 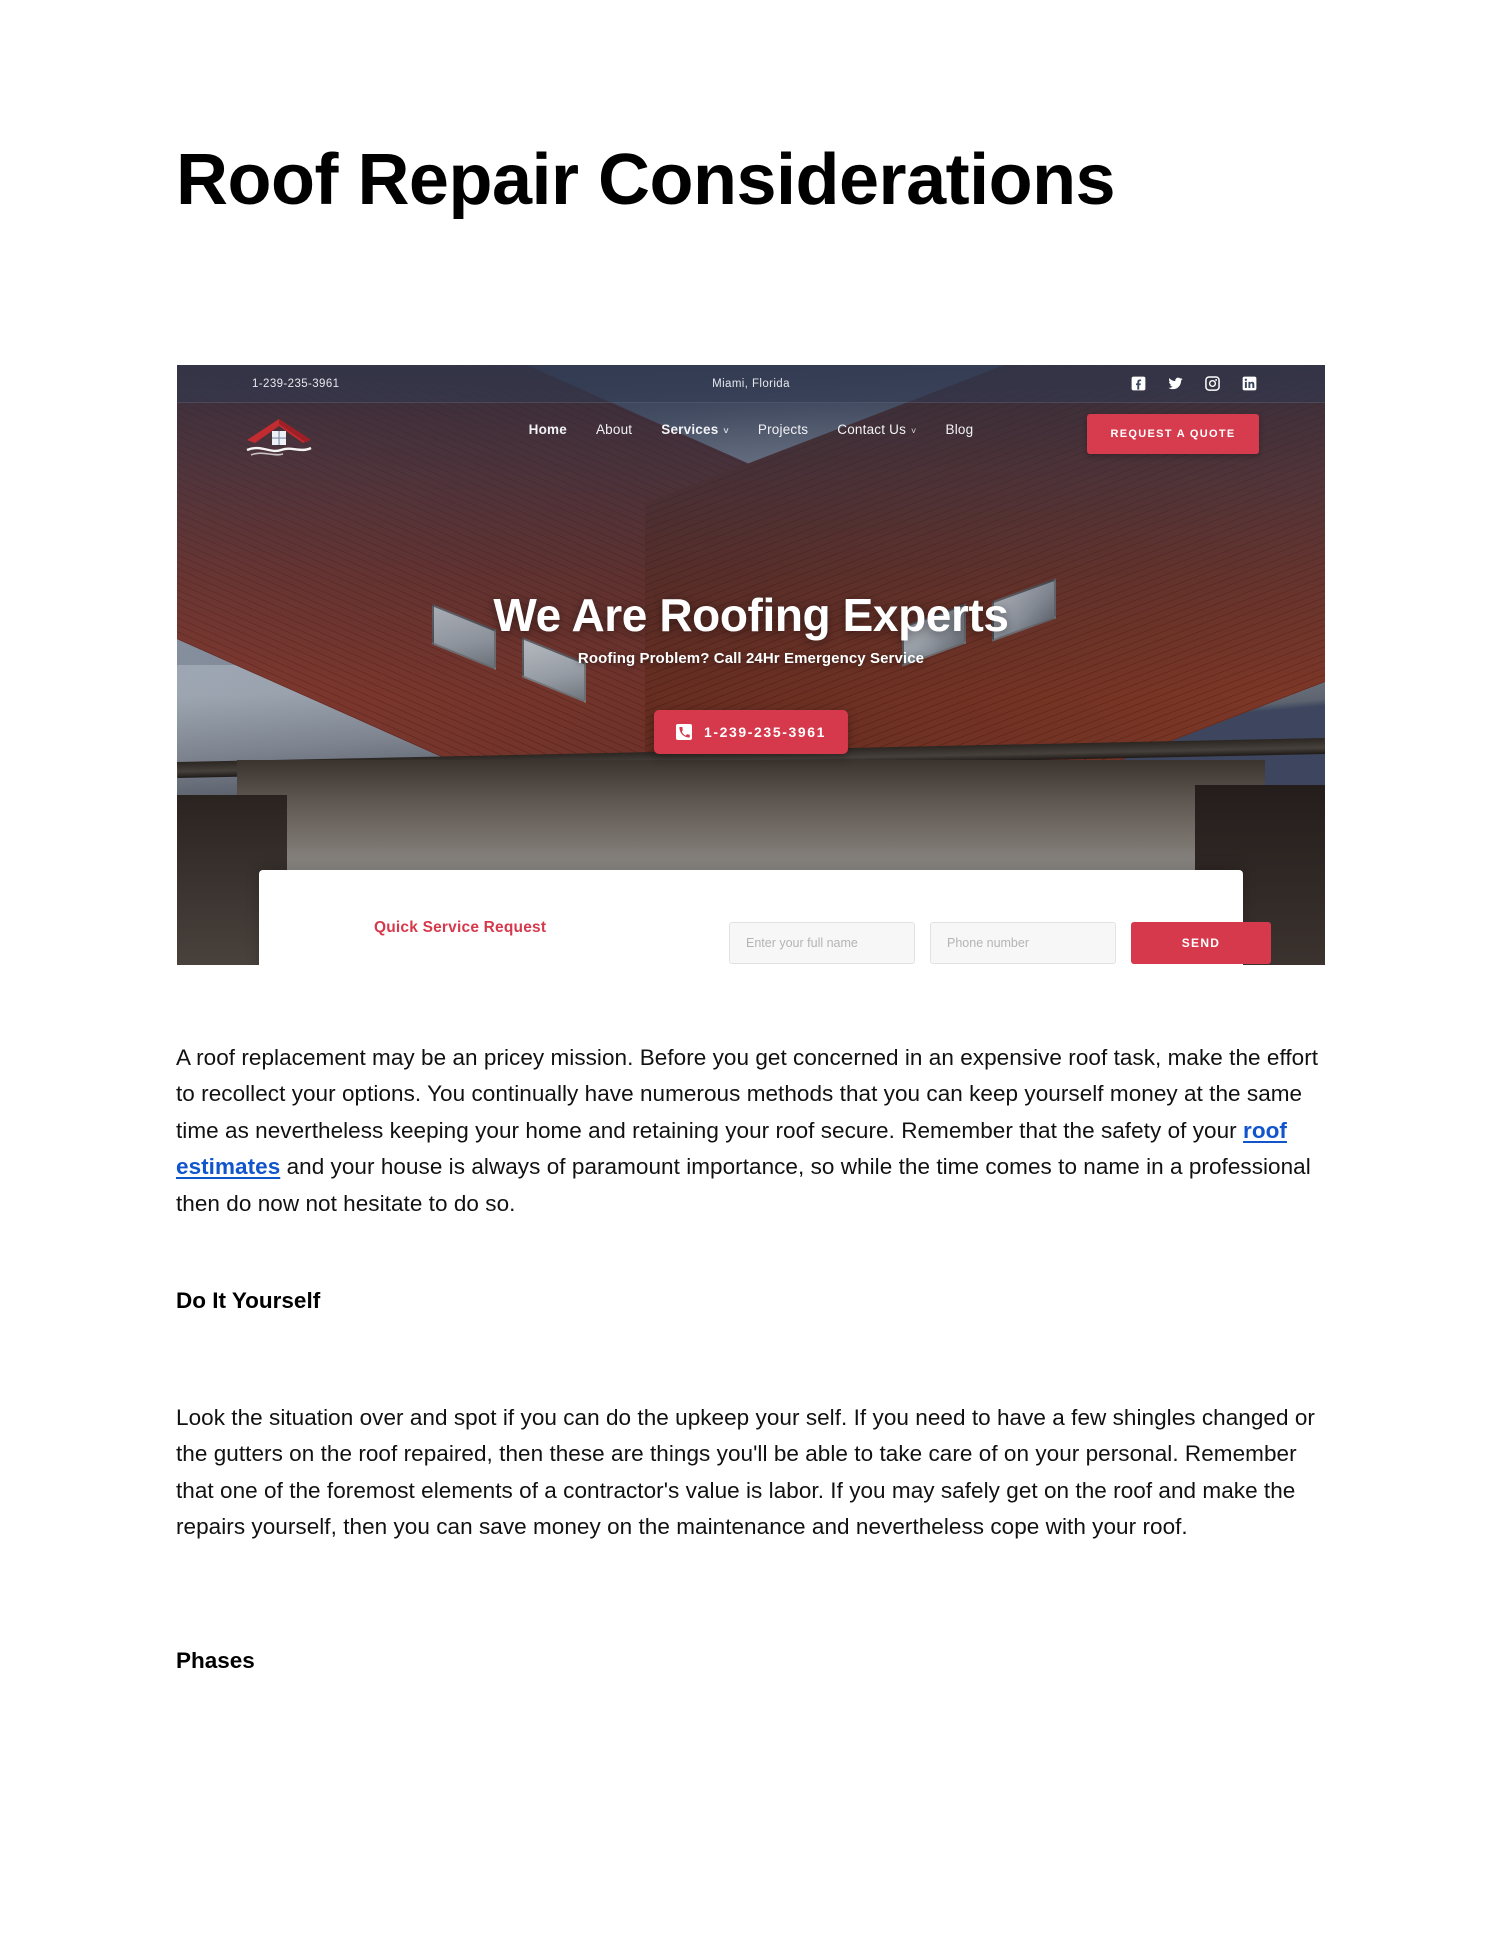 I want to click on nav-item-blog: Blog, so click(x=960, y=429).